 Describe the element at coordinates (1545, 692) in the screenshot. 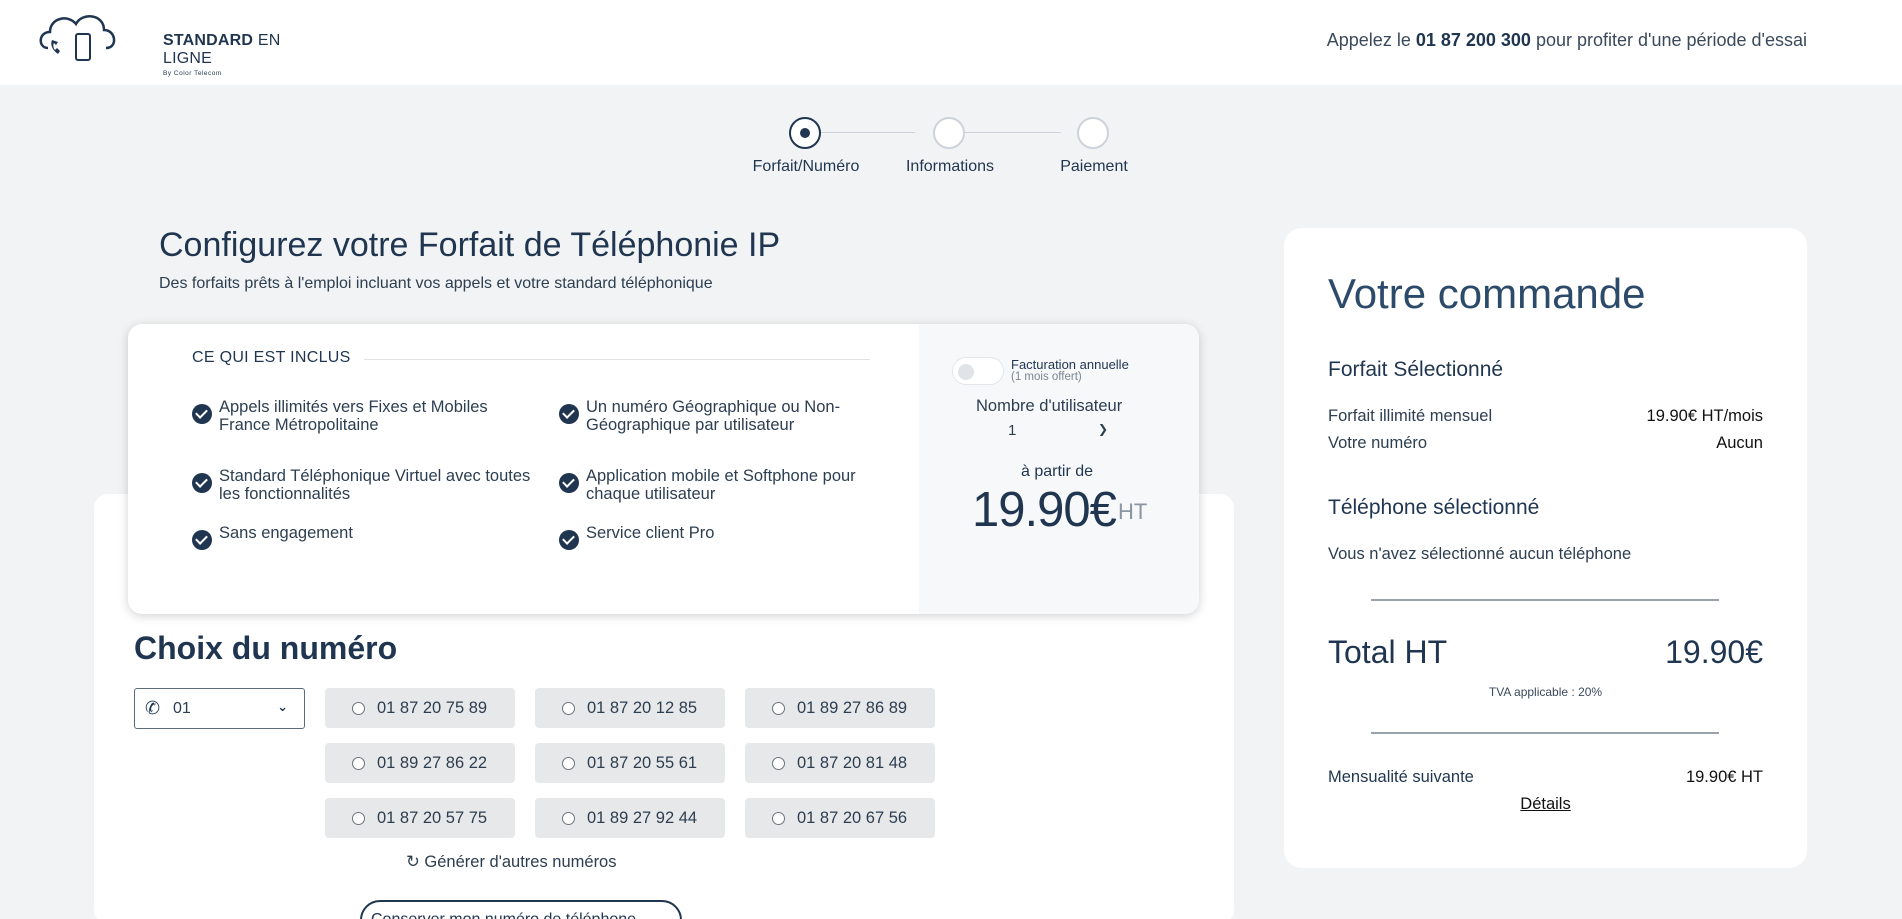

I see `tva-note: TVA applicable : 20%` at that location.